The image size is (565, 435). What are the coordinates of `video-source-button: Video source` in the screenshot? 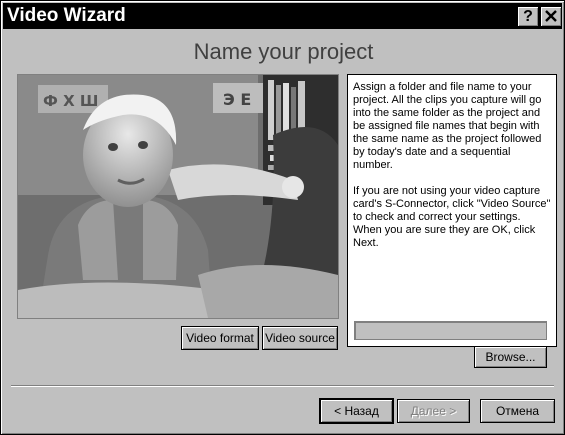 It's located at (300, 338).